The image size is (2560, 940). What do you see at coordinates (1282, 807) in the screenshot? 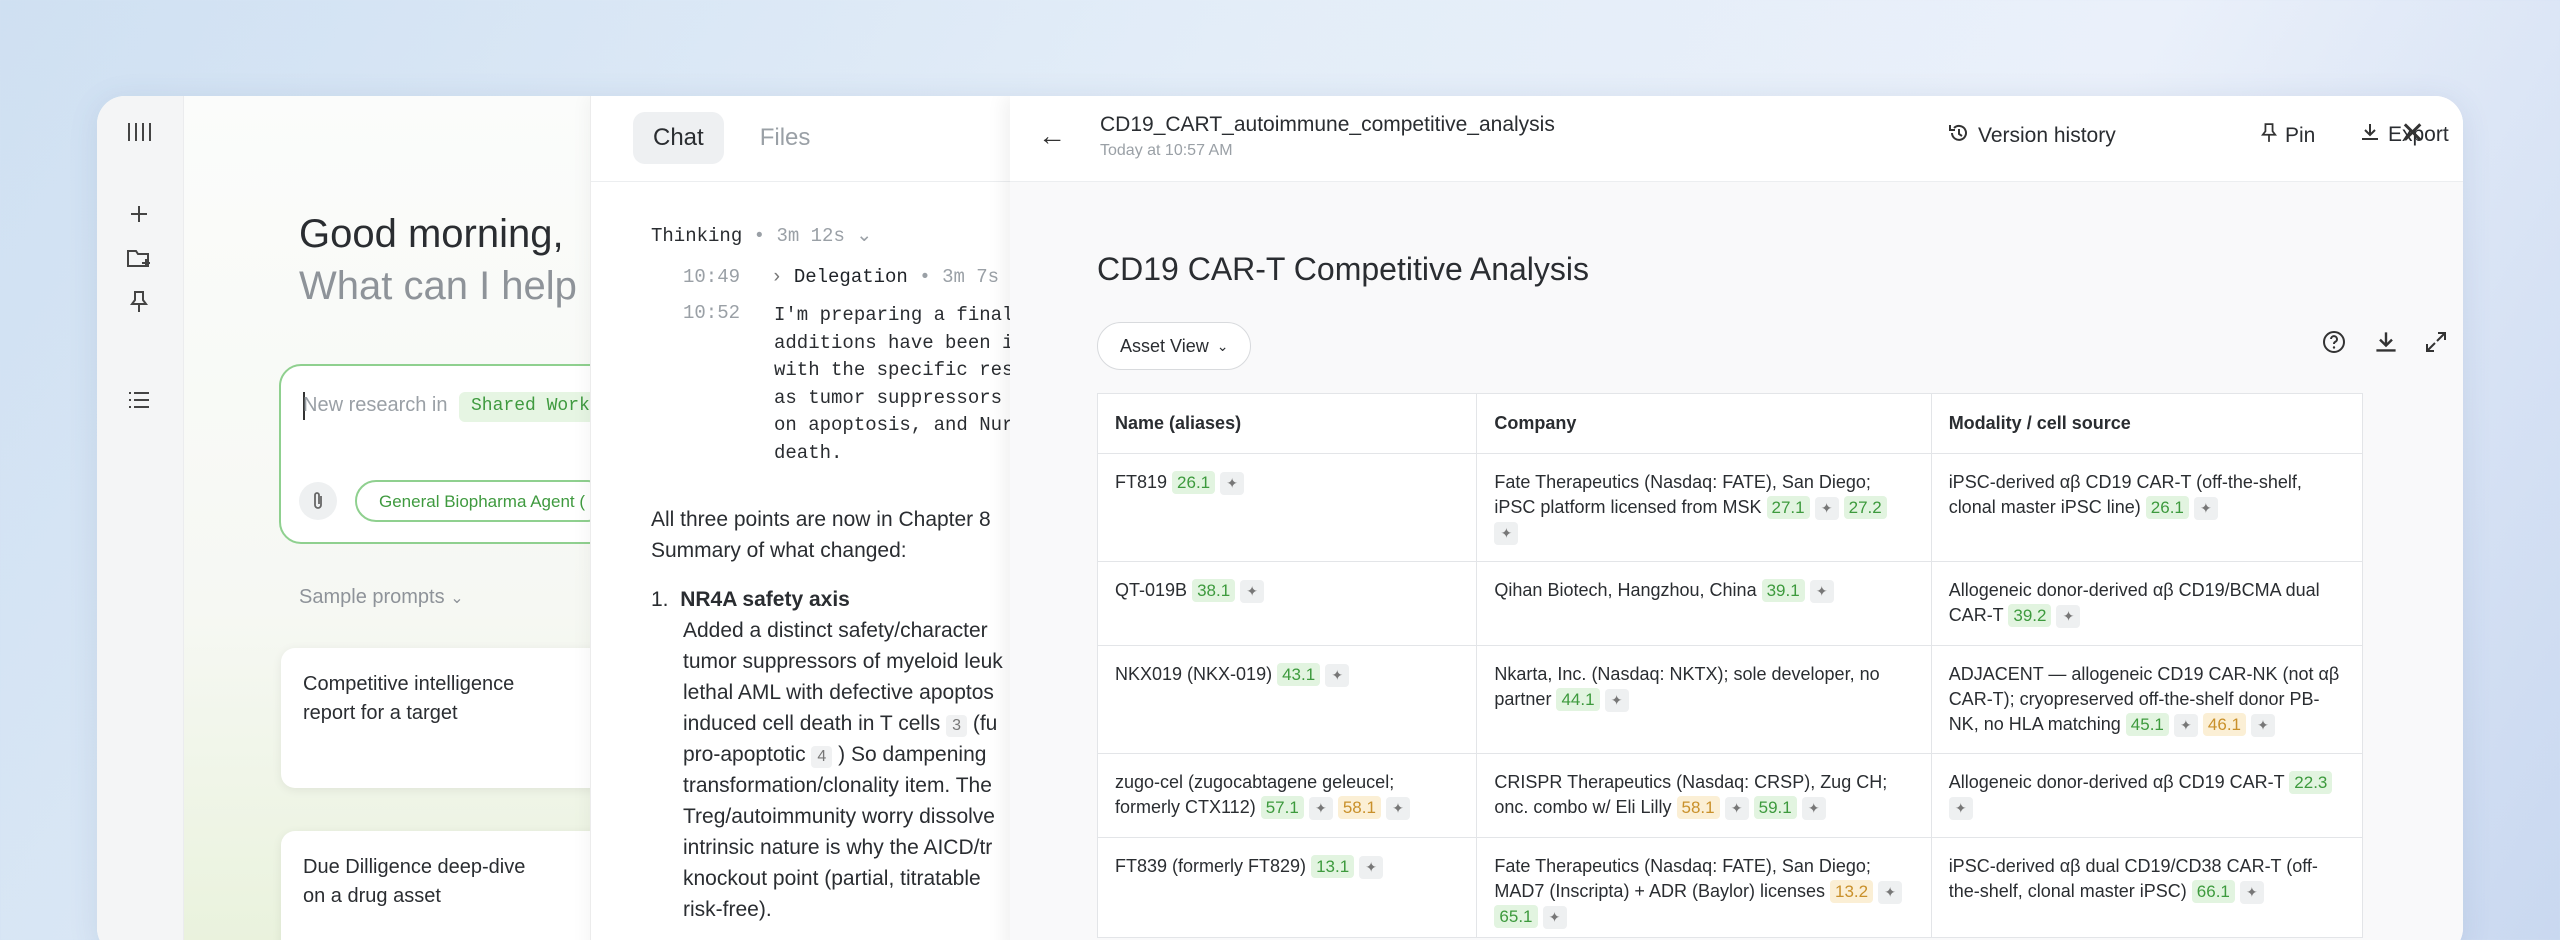
I see `score-badge: 57.1` at bounding box center [1282, 807].